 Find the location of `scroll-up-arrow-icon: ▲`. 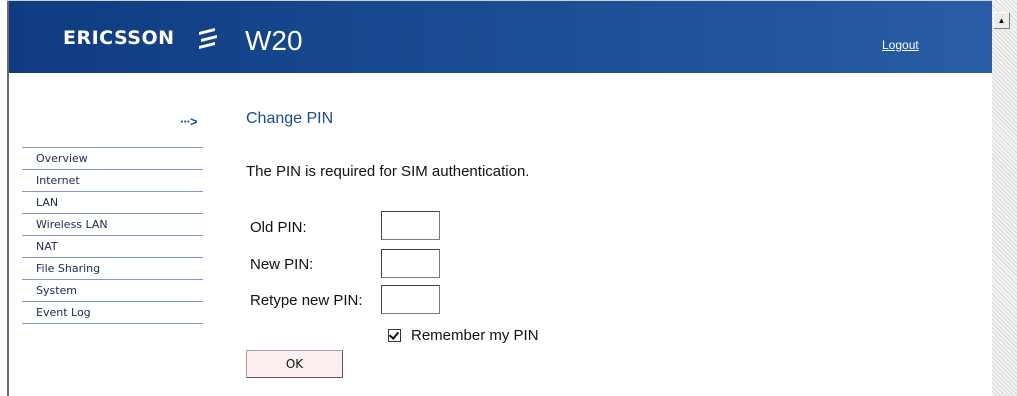

scroll-up-arrow-icon: ▲ is located at coordinates (1001, 20).